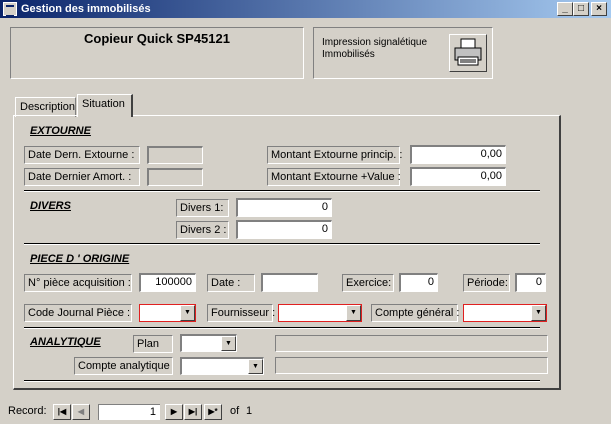  I want to click on compte-general-combo: ▼, so click(505, 313).